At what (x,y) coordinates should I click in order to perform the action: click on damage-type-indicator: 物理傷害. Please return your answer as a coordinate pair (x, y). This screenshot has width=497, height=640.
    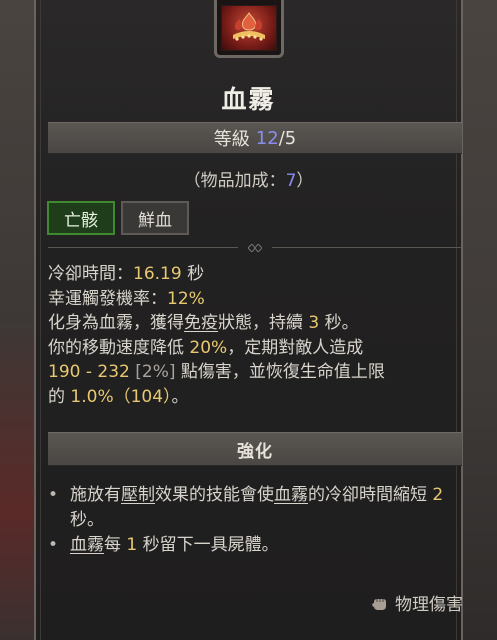
    Looking at the image, I should click on (417, 602).